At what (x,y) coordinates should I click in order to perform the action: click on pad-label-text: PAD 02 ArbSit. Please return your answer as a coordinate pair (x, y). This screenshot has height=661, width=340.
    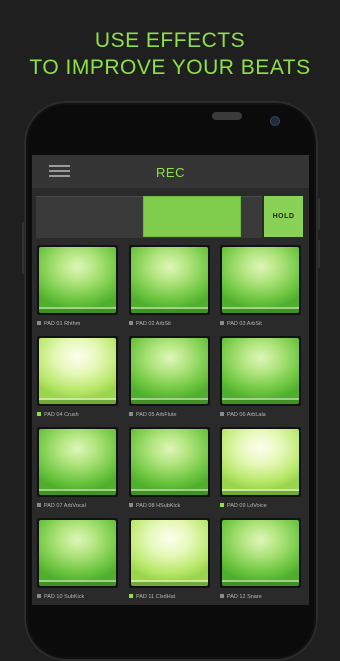
    Looking at the image, I should click on (153, 324).